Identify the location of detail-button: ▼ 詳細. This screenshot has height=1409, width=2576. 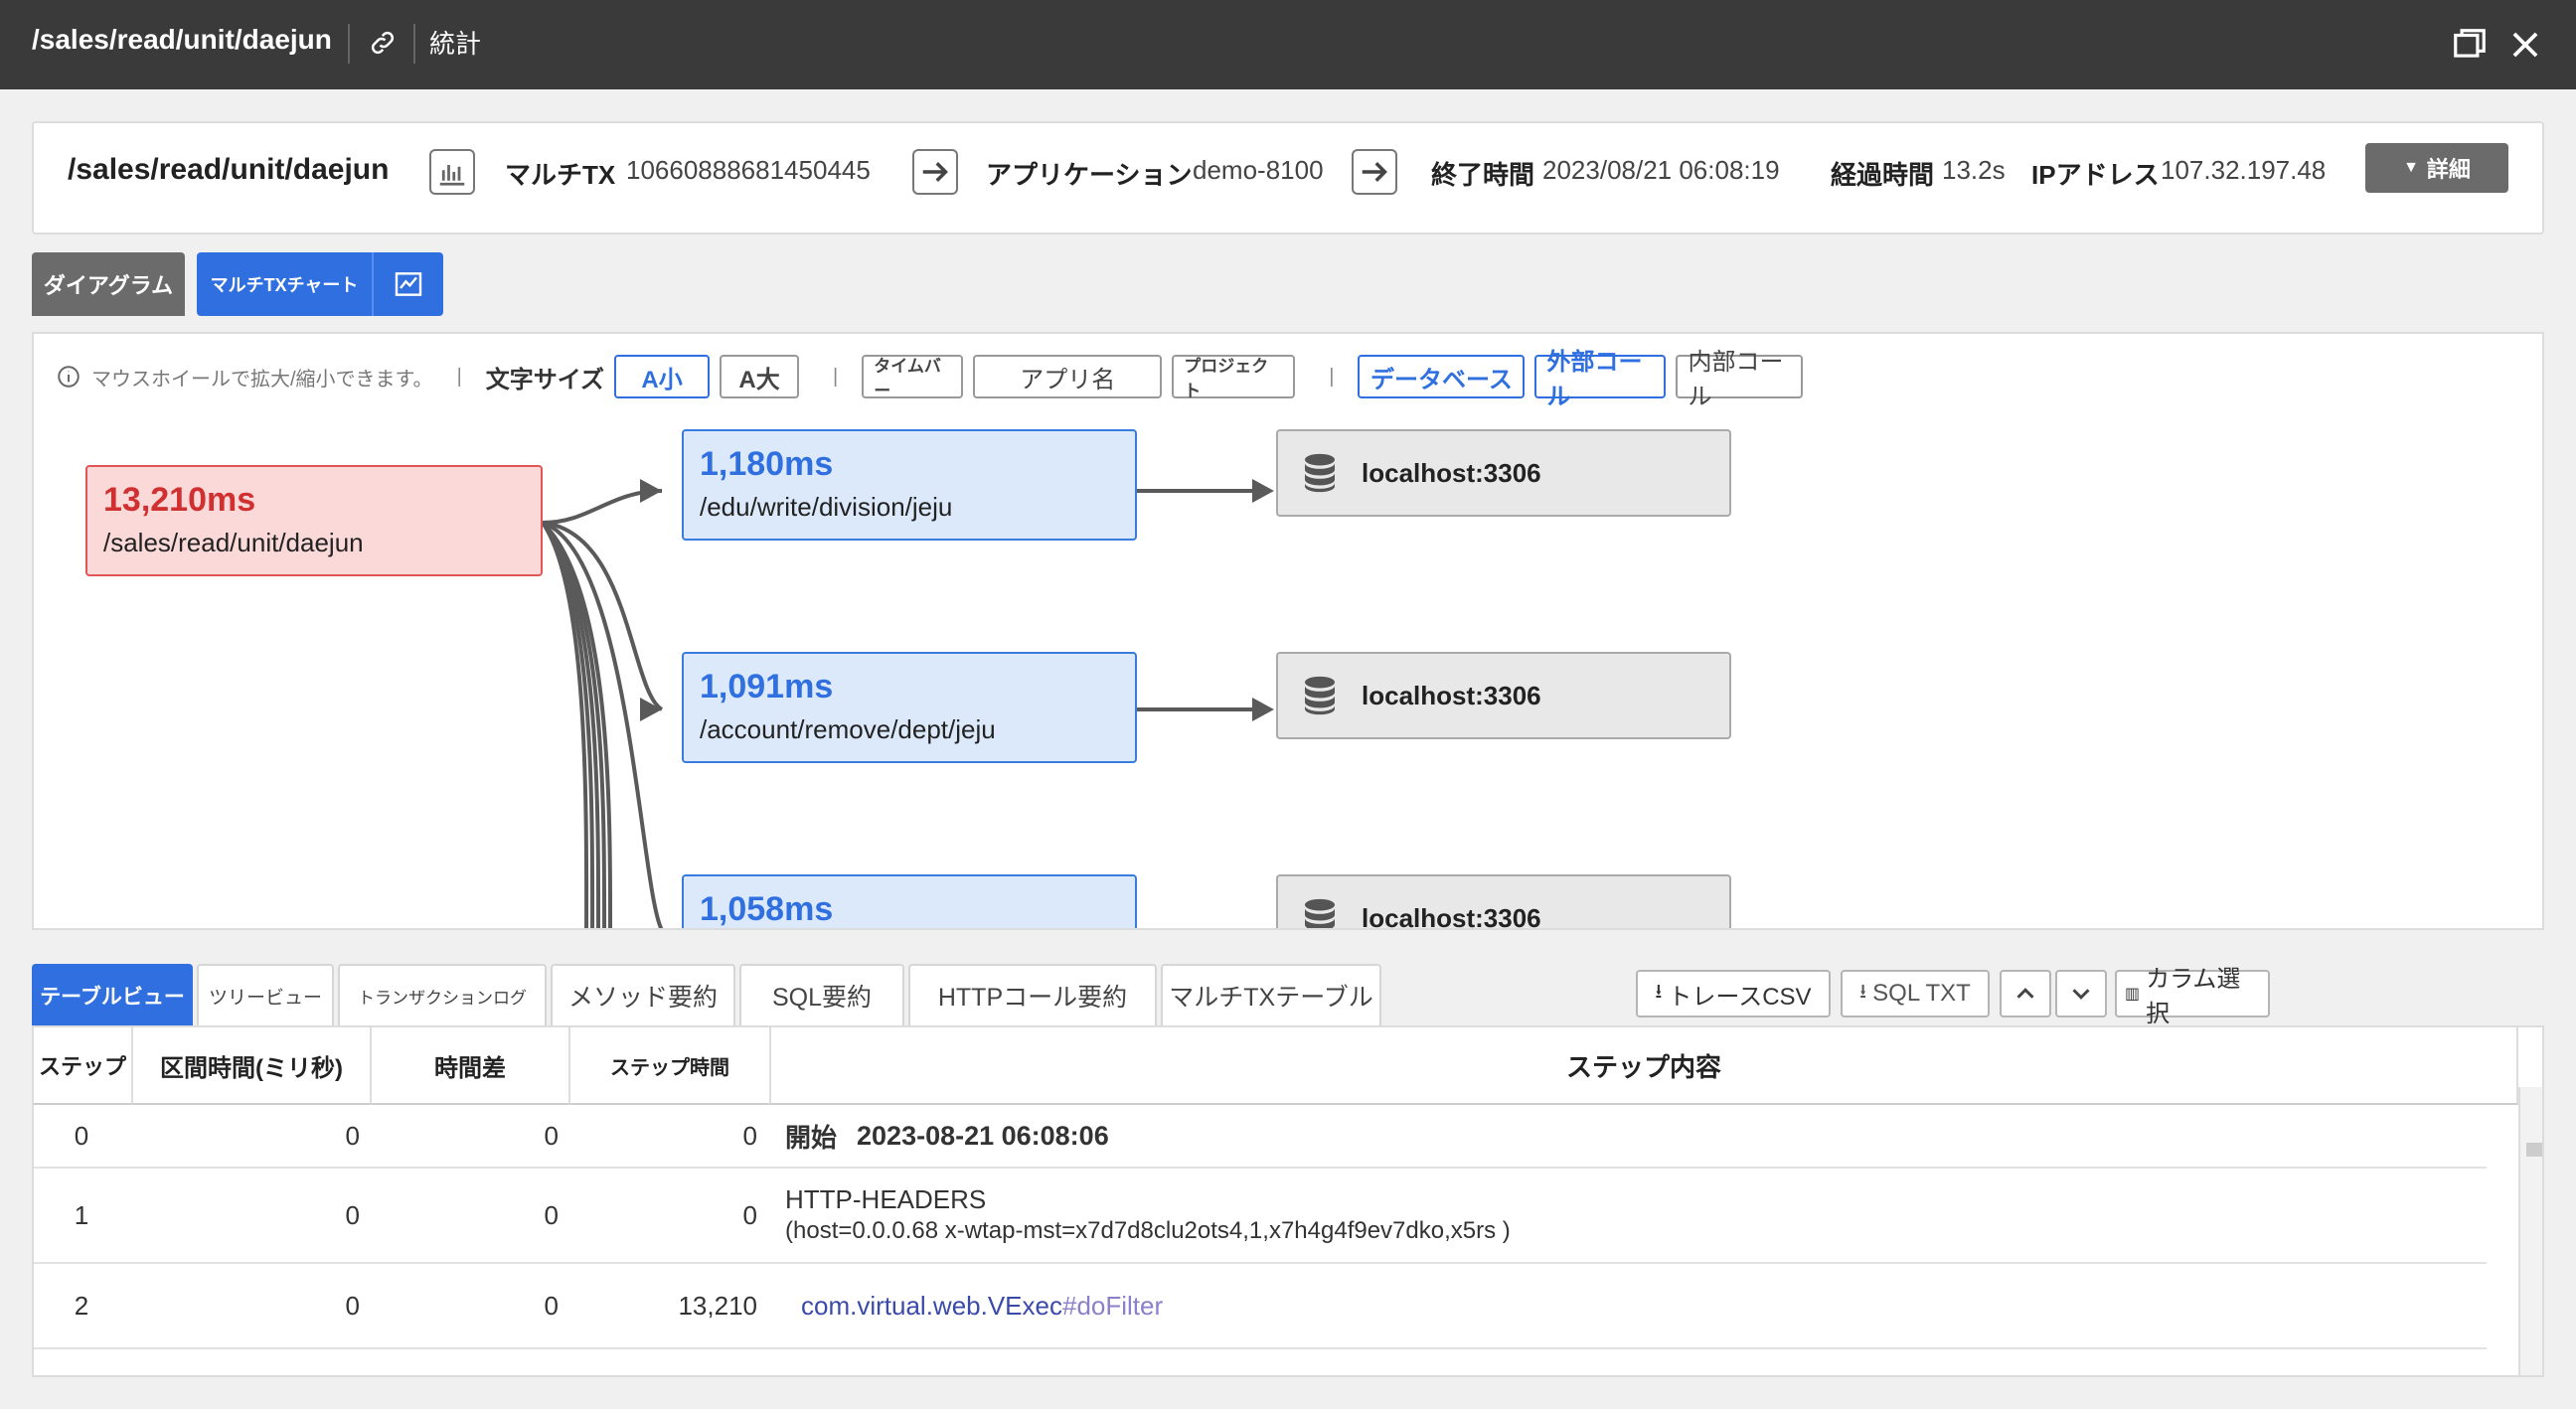
(2436, 168).